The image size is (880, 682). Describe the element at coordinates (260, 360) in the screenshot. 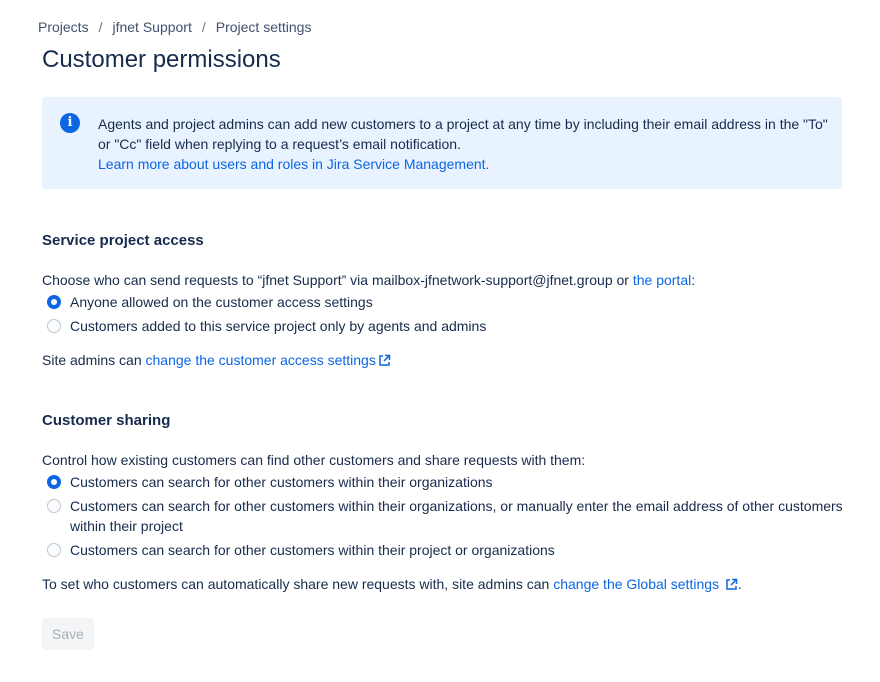

I see `customer-access-link-text: change the customer access settings` at that location.